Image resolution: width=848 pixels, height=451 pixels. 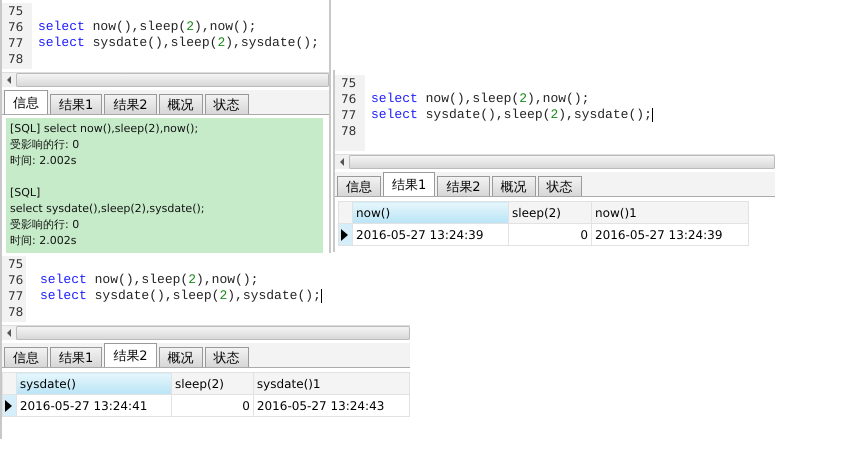 I want to click on column-header: sysdate()1, so click(x=331, y=383).